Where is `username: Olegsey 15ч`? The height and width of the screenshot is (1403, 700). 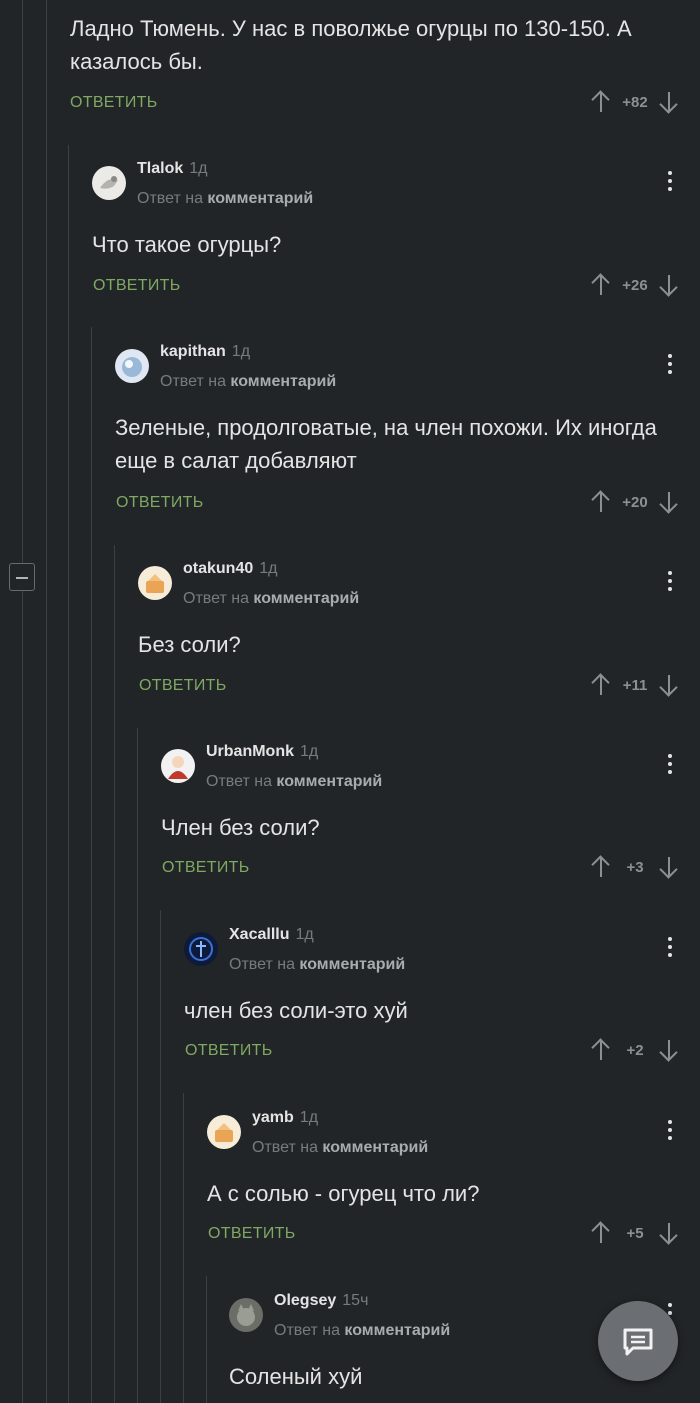
username: Olegsey 15ч is located at coordinates (321, 1301).